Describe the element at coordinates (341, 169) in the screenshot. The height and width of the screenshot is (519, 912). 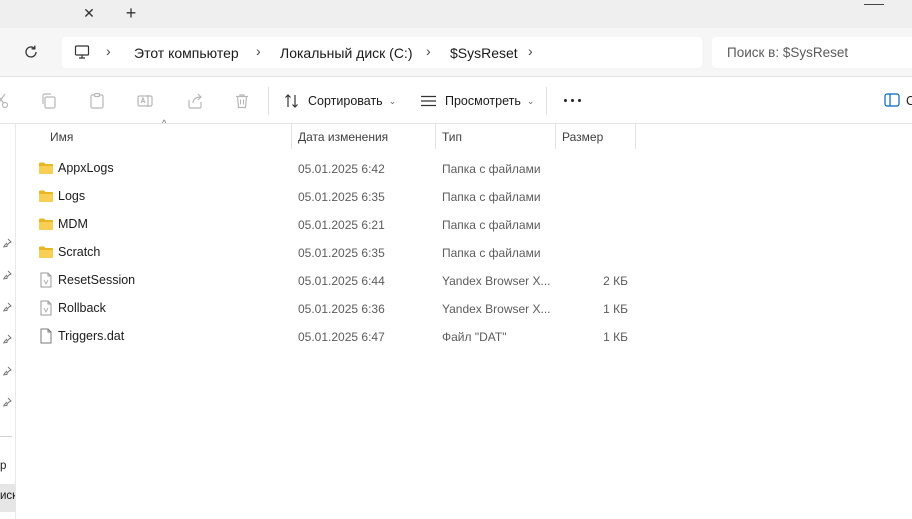
I see `file-date: 05.01.2025 6:42` at that location.